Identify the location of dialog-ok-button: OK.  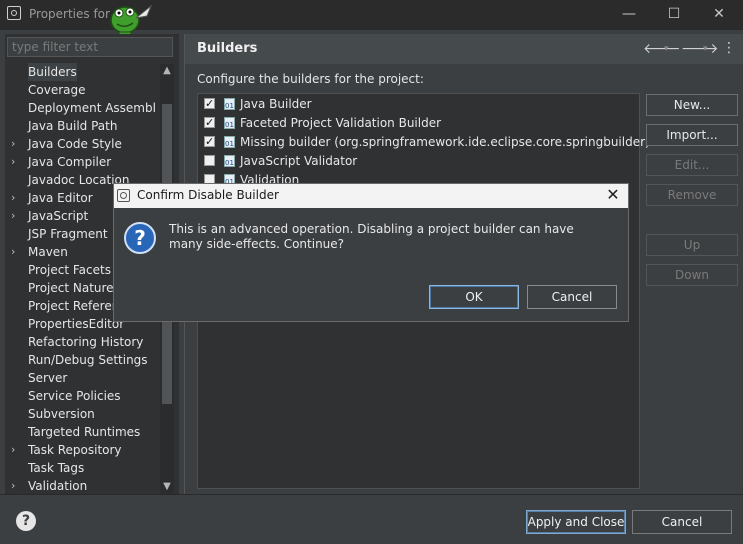
(474, 297).